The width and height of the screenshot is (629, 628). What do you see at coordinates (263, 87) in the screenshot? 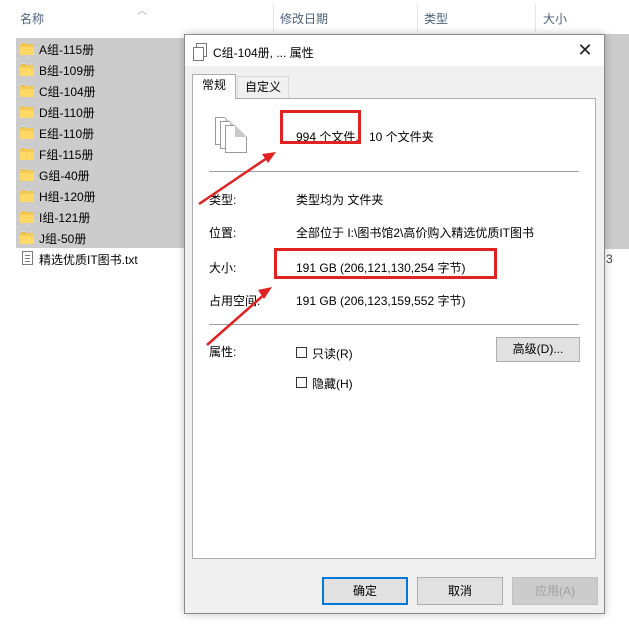
I see `tab-custom: 自定义` at bounding box center [263, 87].